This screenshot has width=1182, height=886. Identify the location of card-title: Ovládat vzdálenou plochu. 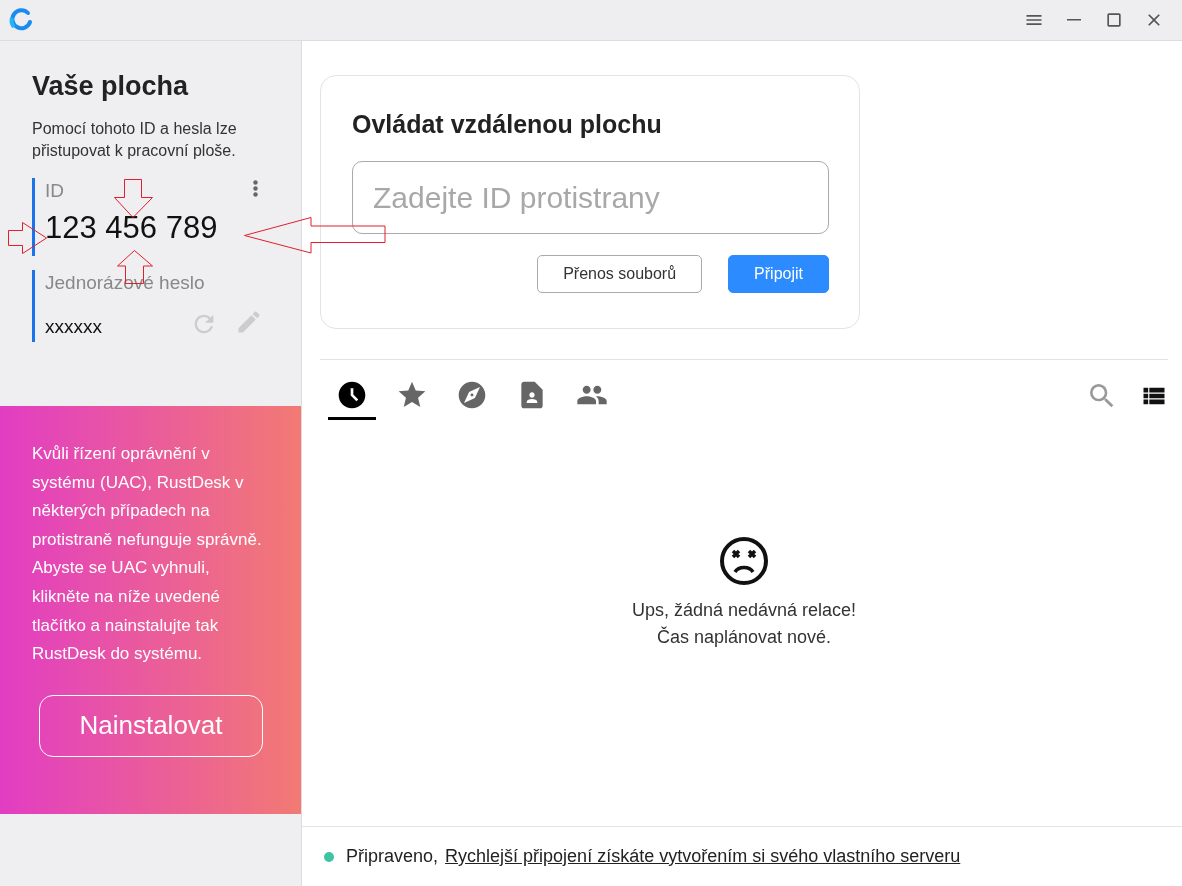
(507, 124).